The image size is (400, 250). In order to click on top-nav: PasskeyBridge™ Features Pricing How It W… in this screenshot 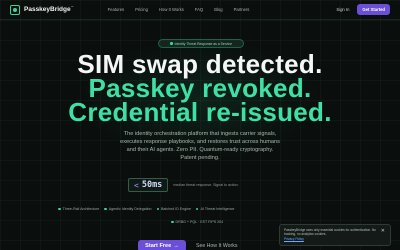, I will do `click(200, 10)`.